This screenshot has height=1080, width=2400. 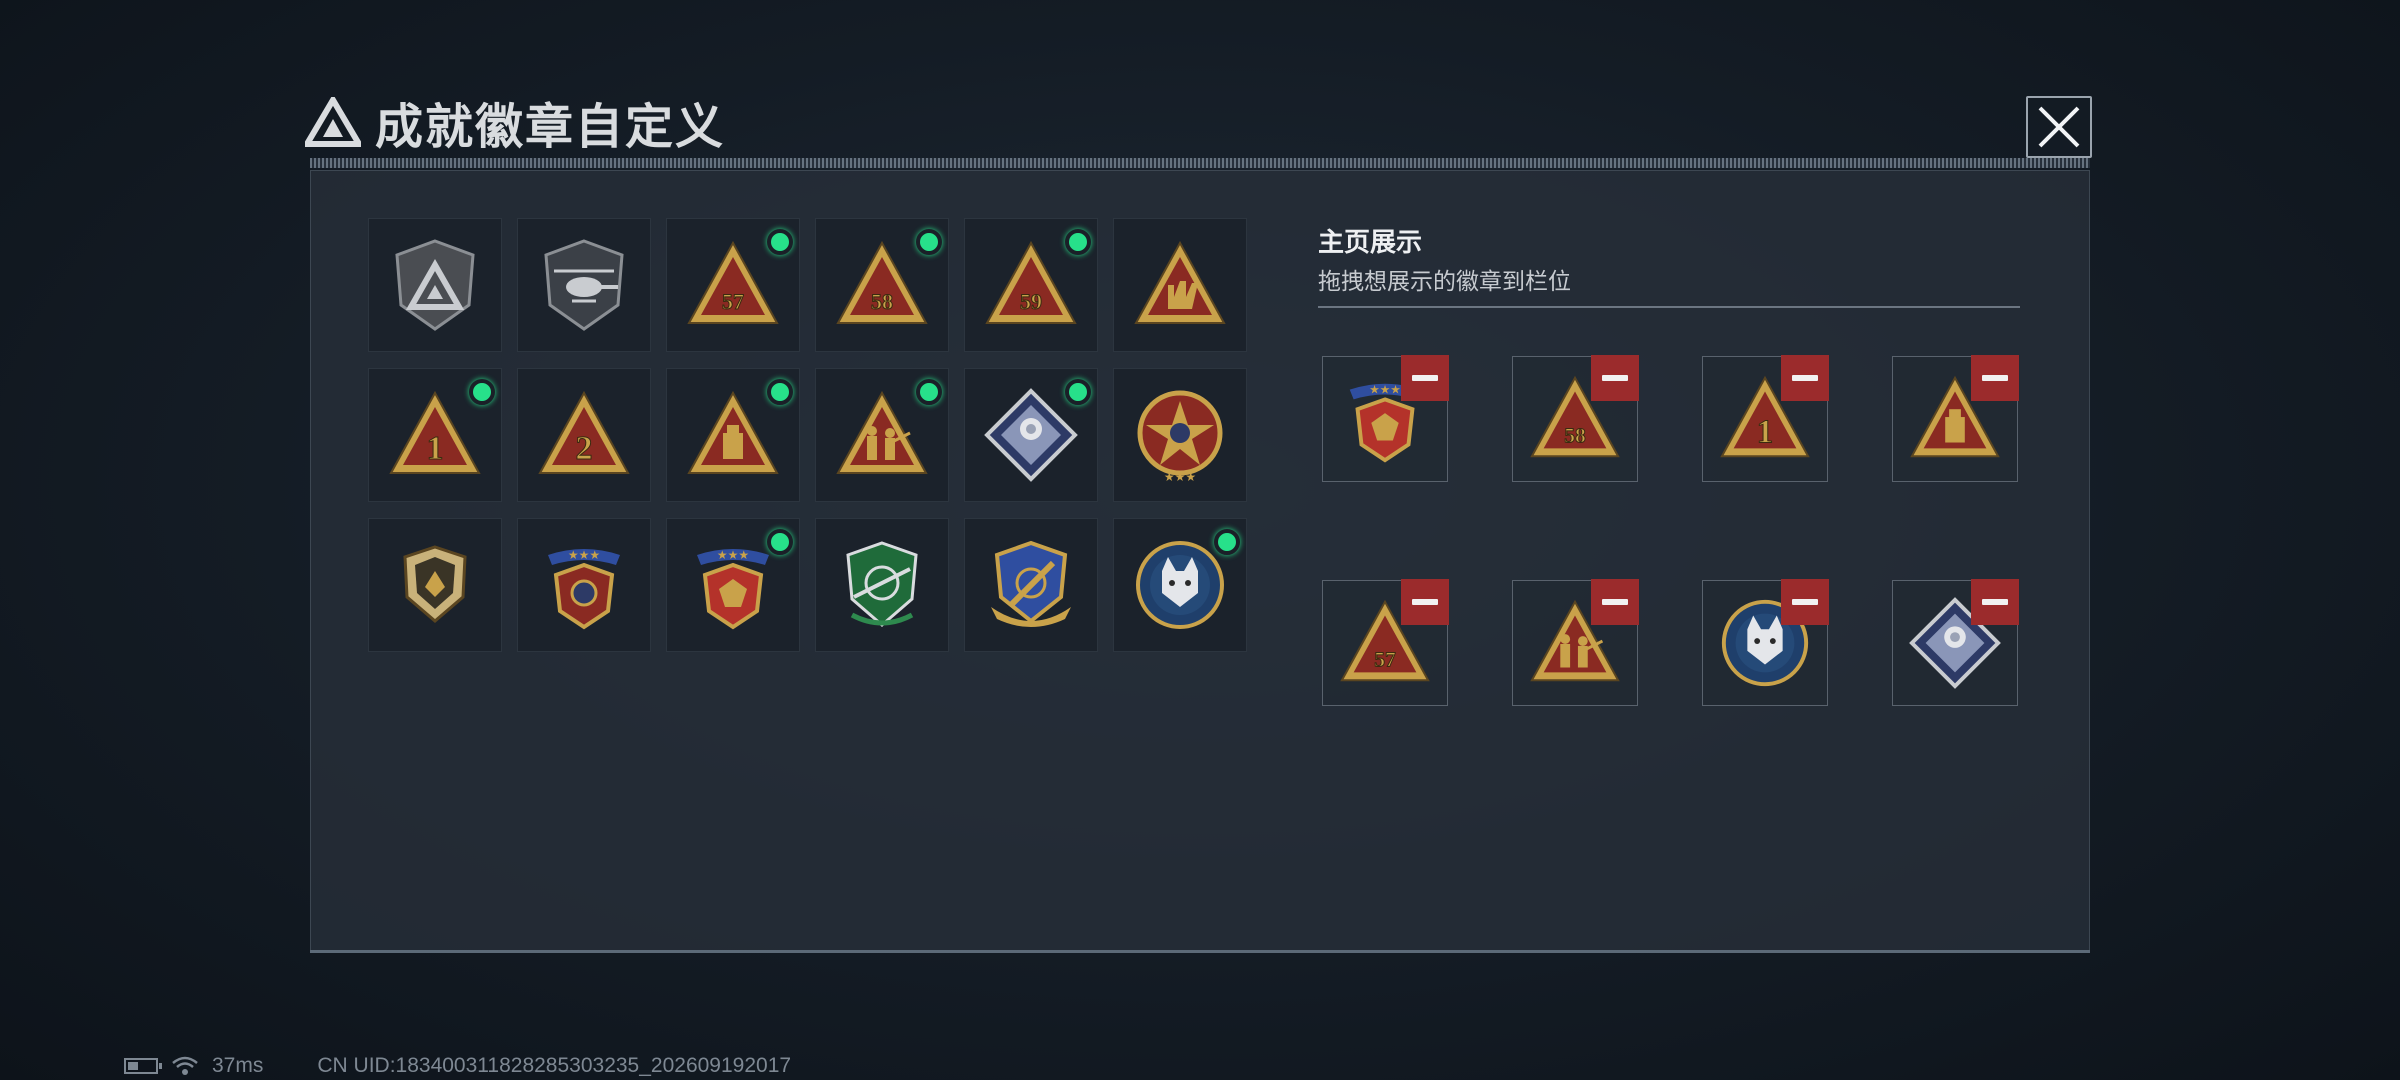 I want to click on badge-cell: 1, so click(x=435, y=435).